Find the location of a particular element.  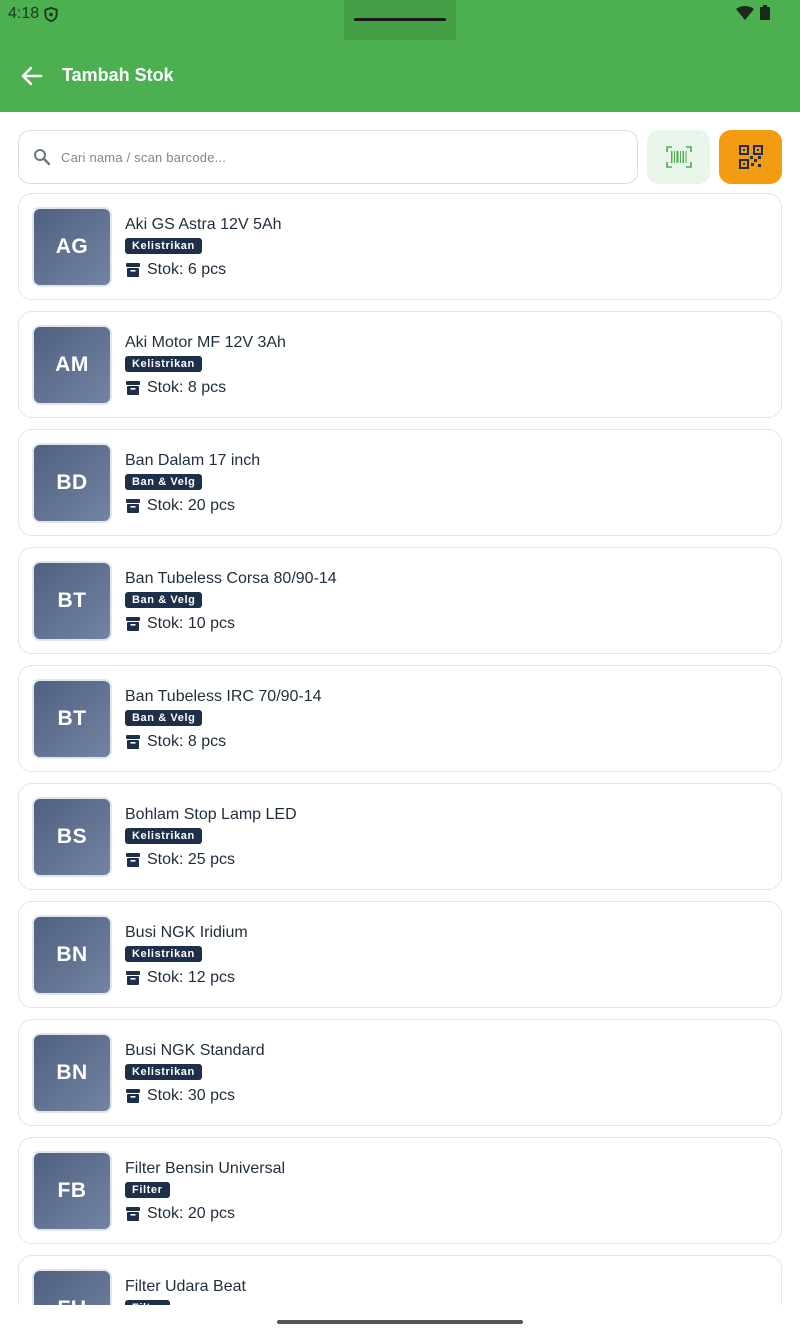

battery-icon is located at coordinates (765, 12).